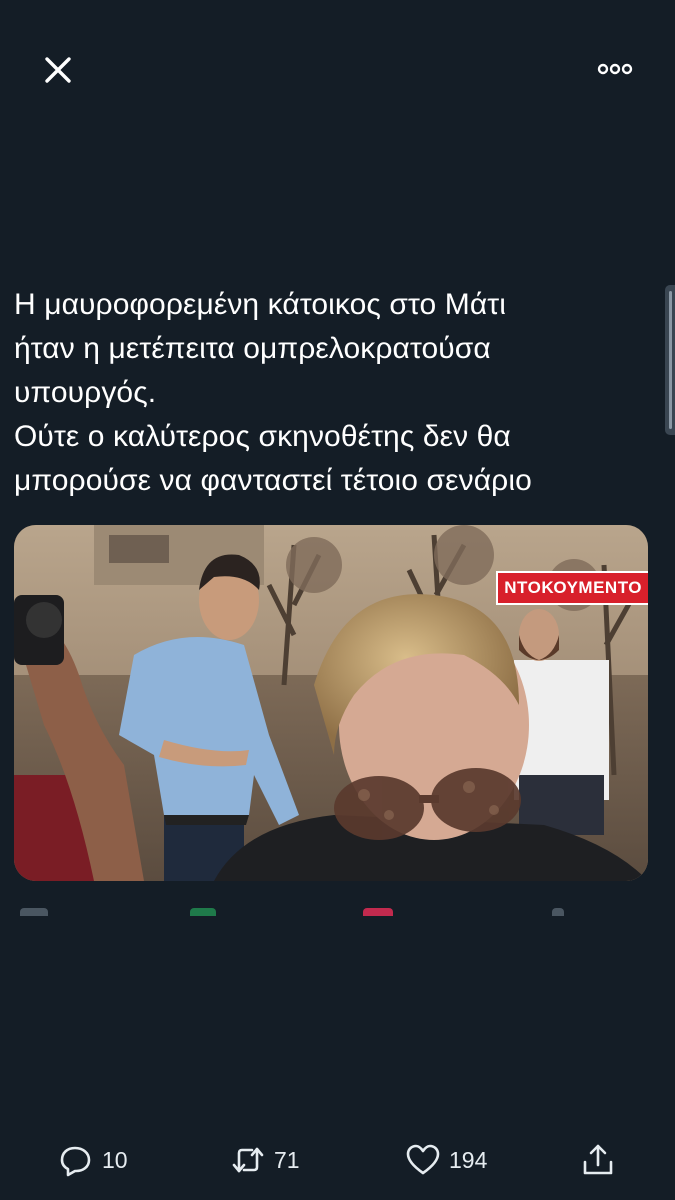 The height and width of the screenshot is (1200, 675). Describe the element at coordinates (337, 1162) in the screenshot. I see `tweet-action-bar: 10 71 194` at that location.